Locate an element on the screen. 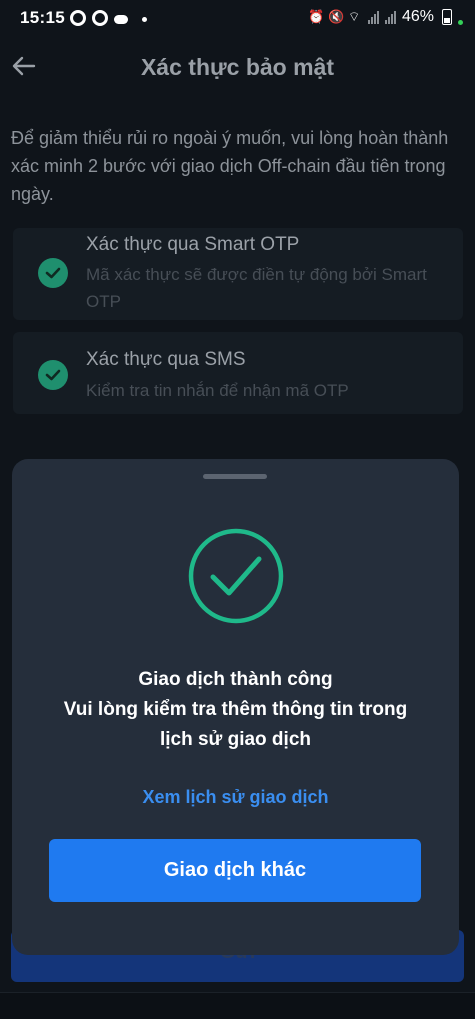 The width and height of the screenshot is (475, 1019). status-bar: 15:15 ⏰ 🔇 ⌔ 46% is located at coordinates (237, 18).